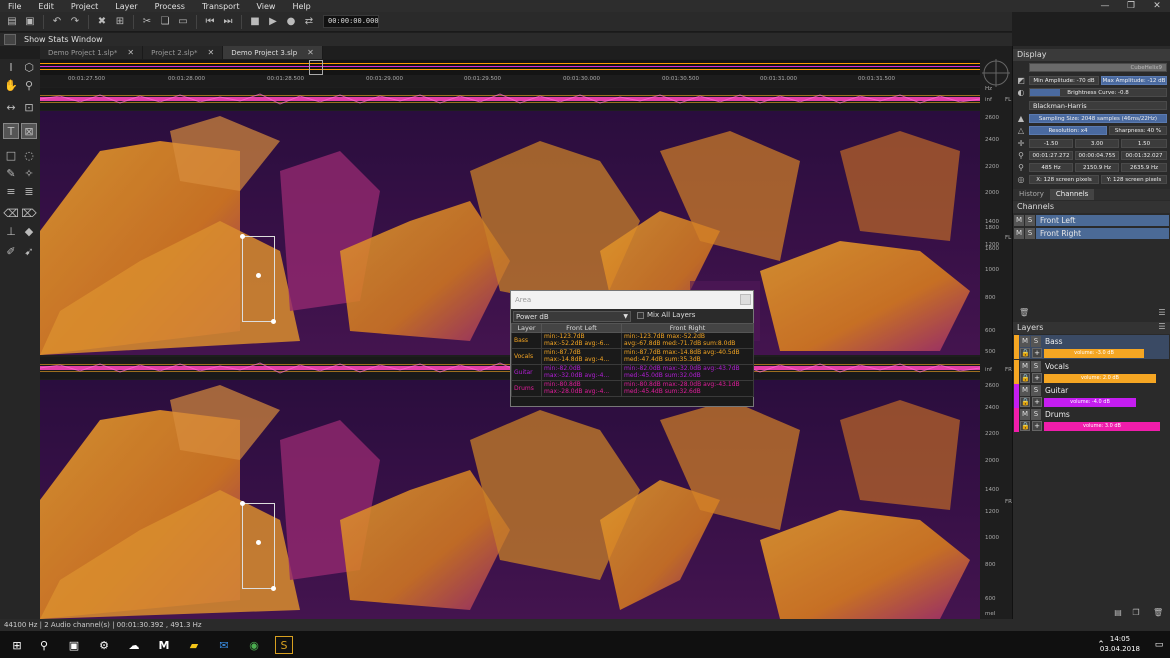 The height and width of the screenshot is (658, 1170). I want to click on time-select-tool-icon: ↔, so click(11, 107).